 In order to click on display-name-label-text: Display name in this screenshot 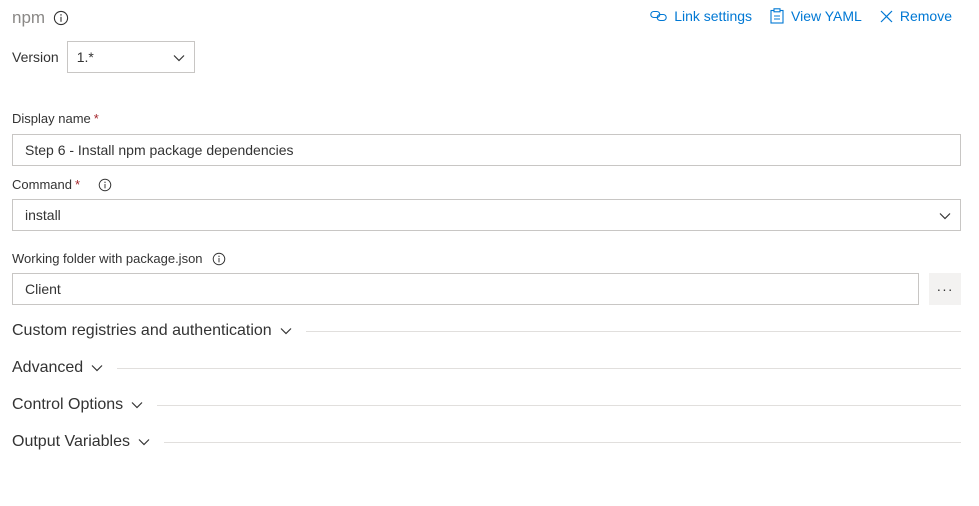, I will do `click(51, 118)`.